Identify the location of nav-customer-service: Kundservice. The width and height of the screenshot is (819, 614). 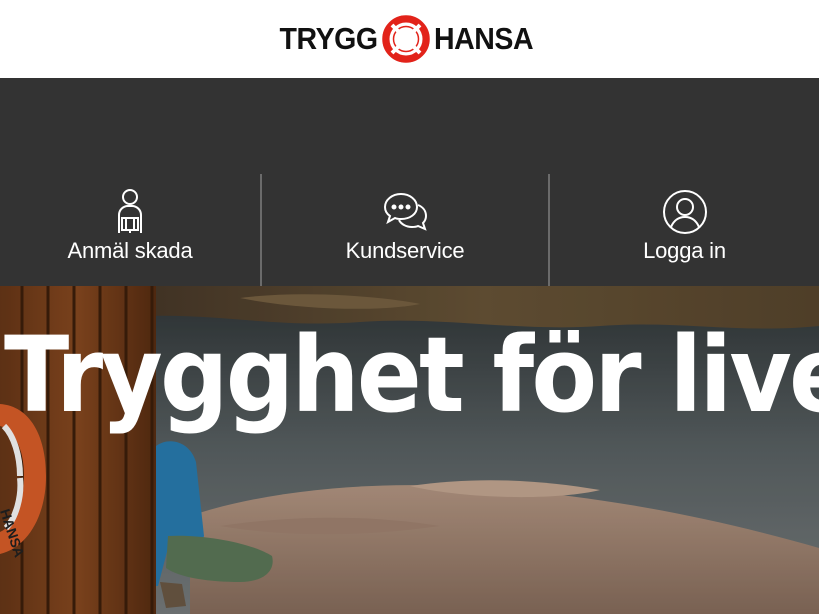
(405, 230).